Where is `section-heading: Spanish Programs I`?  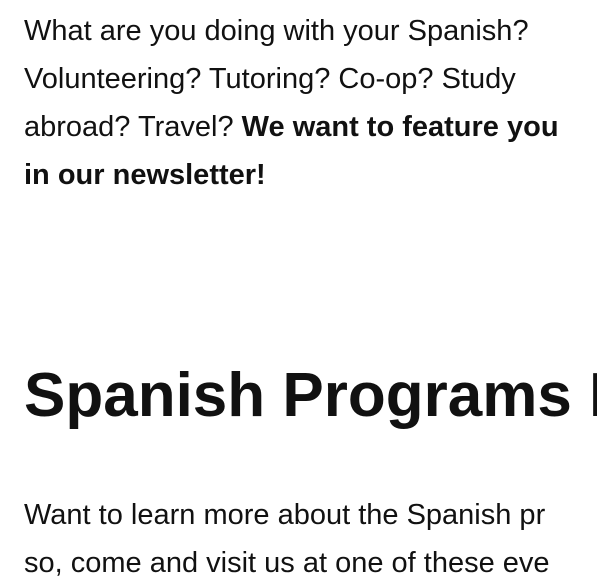
section-heading: Spanish Programs I is located at coordinates (310, 395).